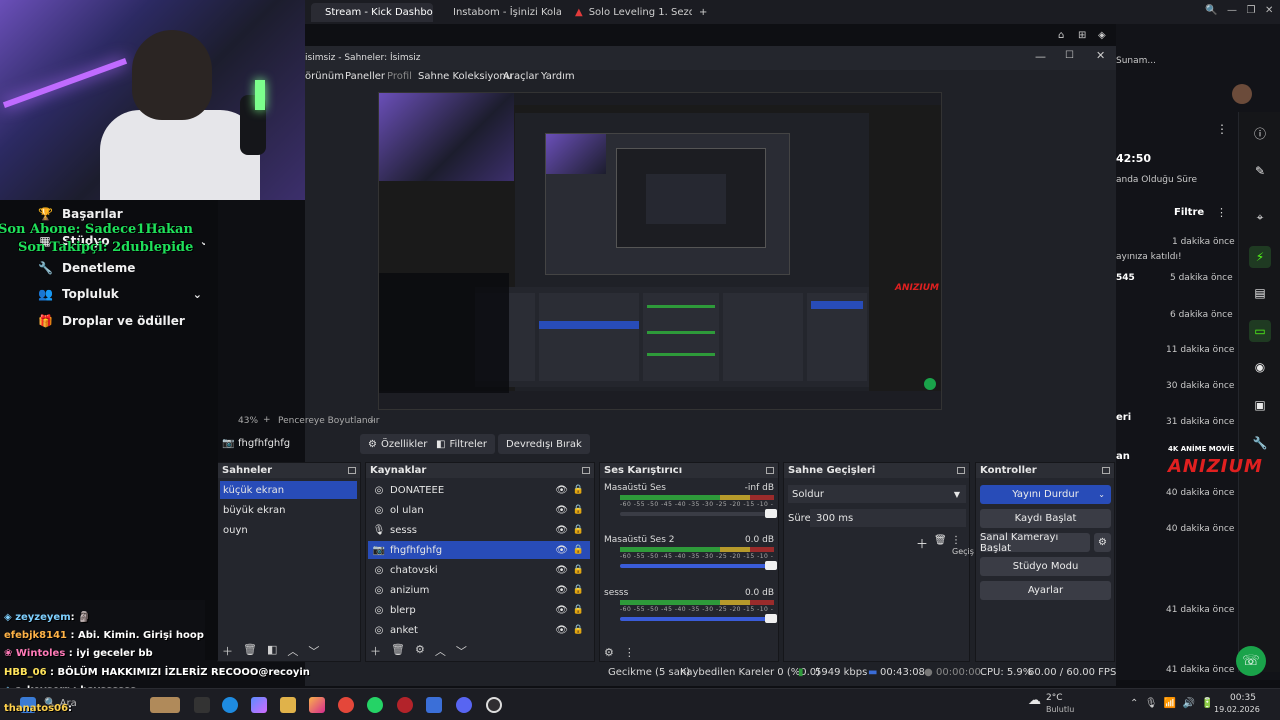 The height and width of the screenshot is (720, 1280). I want to click on avatar, so click(1242, 94).